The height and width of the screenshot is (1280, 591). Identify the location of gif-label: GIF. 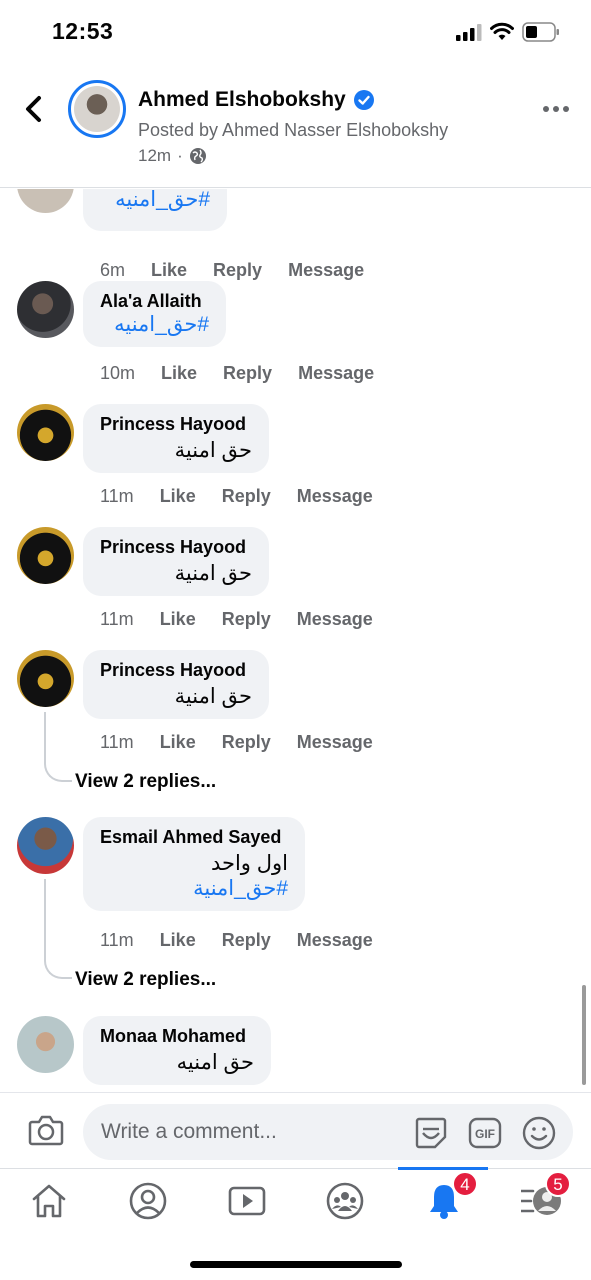
(485, 1134).